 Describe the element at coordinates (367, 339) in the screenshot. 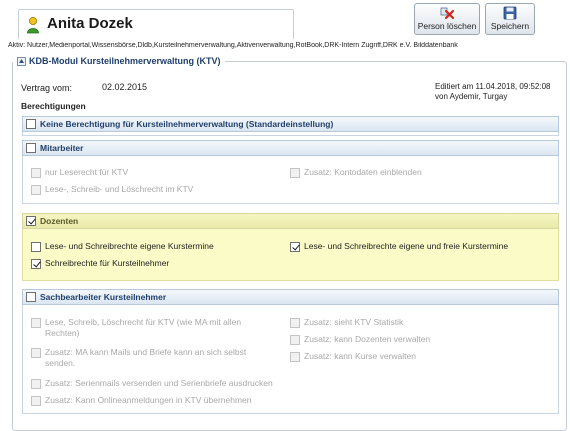

I see `option-manage-lecturers-label: Zusatz: kann Dozenten verwalten` at that location.